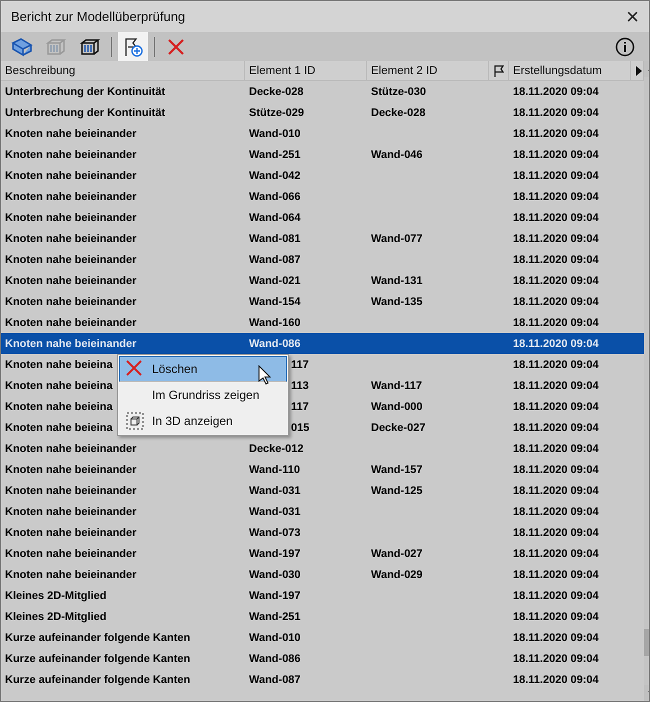 Image resolution: width=650 pixels, height=702 pixels. What do you see at coordinates (265, 375) in the screenshot?
I see `cursor-icon` at bounding box center [265, 375].